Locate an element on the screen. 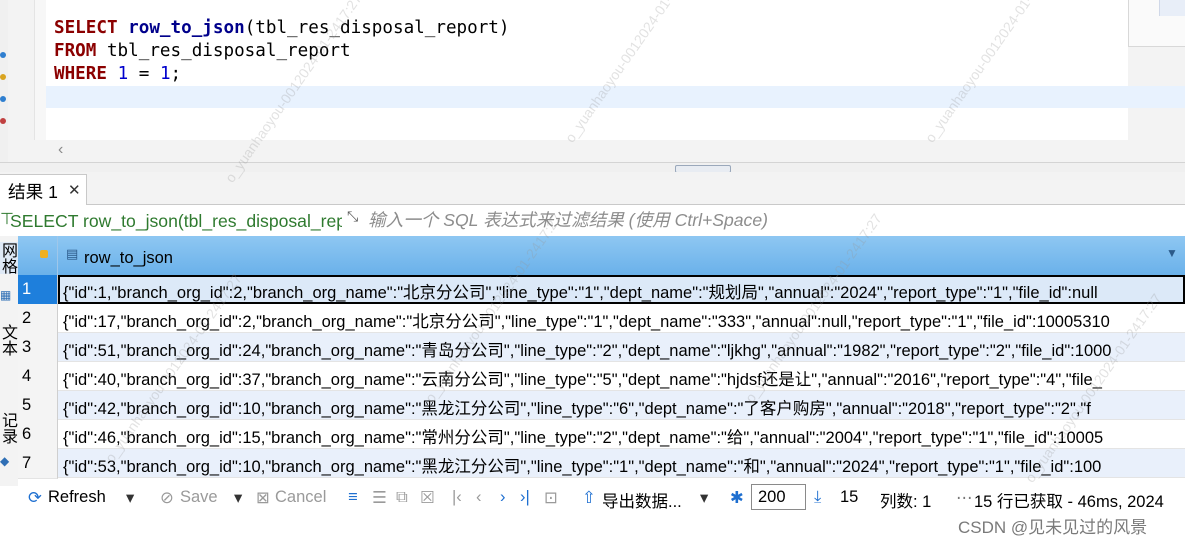  row-count-icon: ⤓ is located at coordinates (817, 497).